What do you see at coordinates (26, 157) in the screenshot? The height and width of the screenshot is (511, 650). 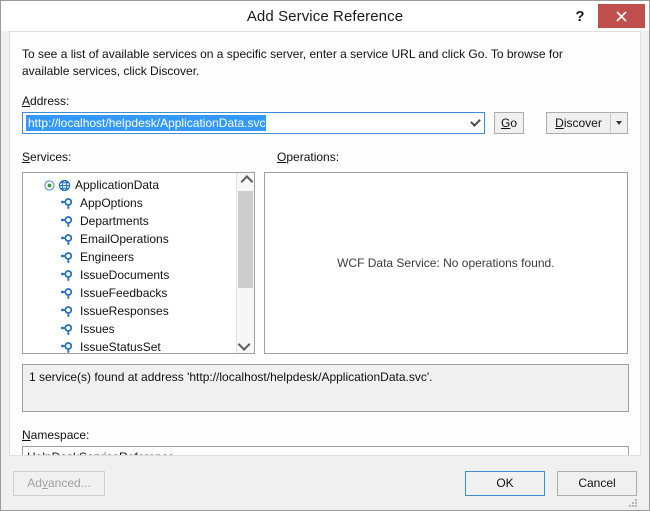 I see `services-label-accesskey: S` at bounding box center [26, 157].